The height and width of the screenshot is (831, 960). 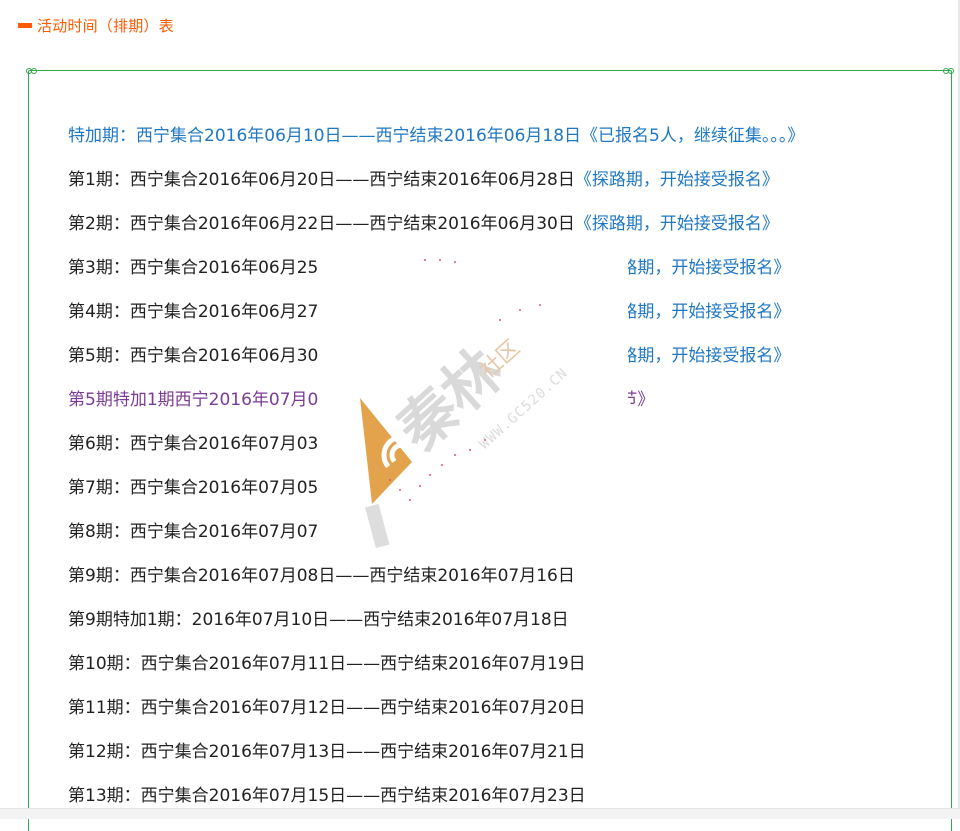 I want to click on section-header: 活动时间（排期）表, so click(x=96, y=25).